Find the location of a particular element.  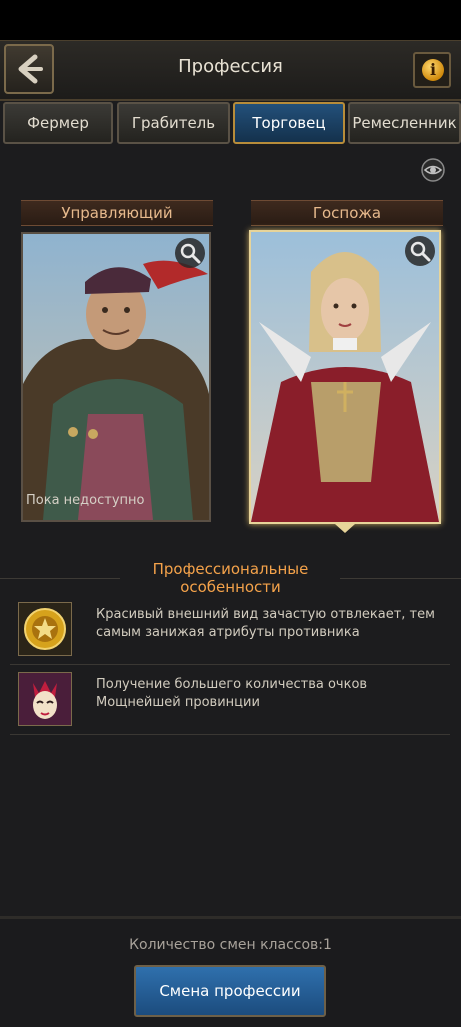

page-title: Профессия is located at coordinates (230, 66).